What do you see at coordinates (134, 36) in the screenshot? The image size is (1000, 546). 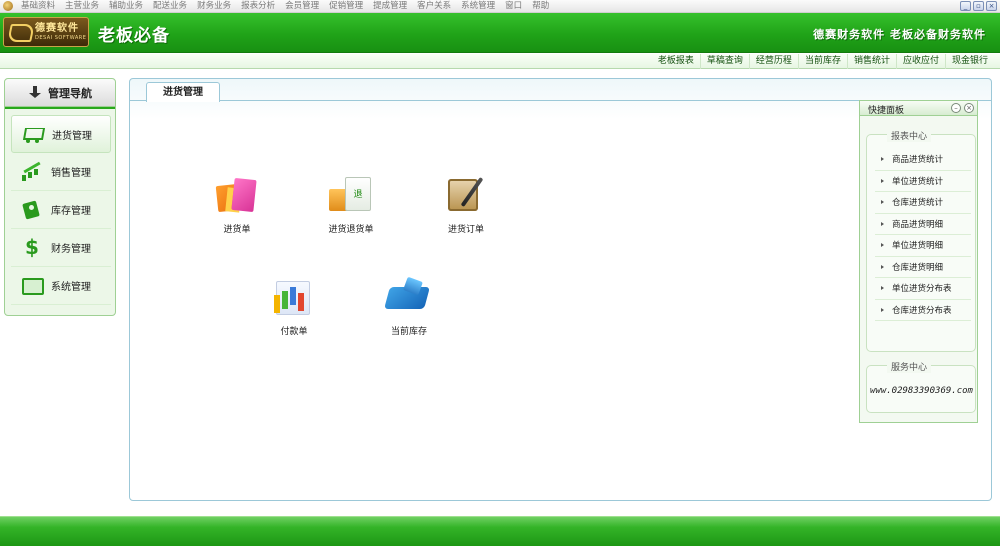 I see `banner-slogan: 老板必备` at bounding box center [134, 36].